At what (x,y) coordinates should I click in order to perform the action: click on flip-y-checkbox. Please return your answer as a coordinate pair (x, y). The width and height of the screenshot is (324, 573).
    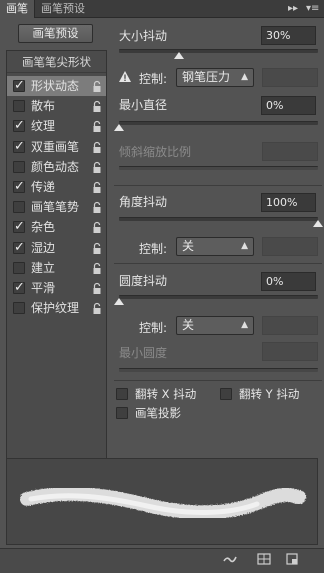
    Looking at the image, I should click on (226, 394).